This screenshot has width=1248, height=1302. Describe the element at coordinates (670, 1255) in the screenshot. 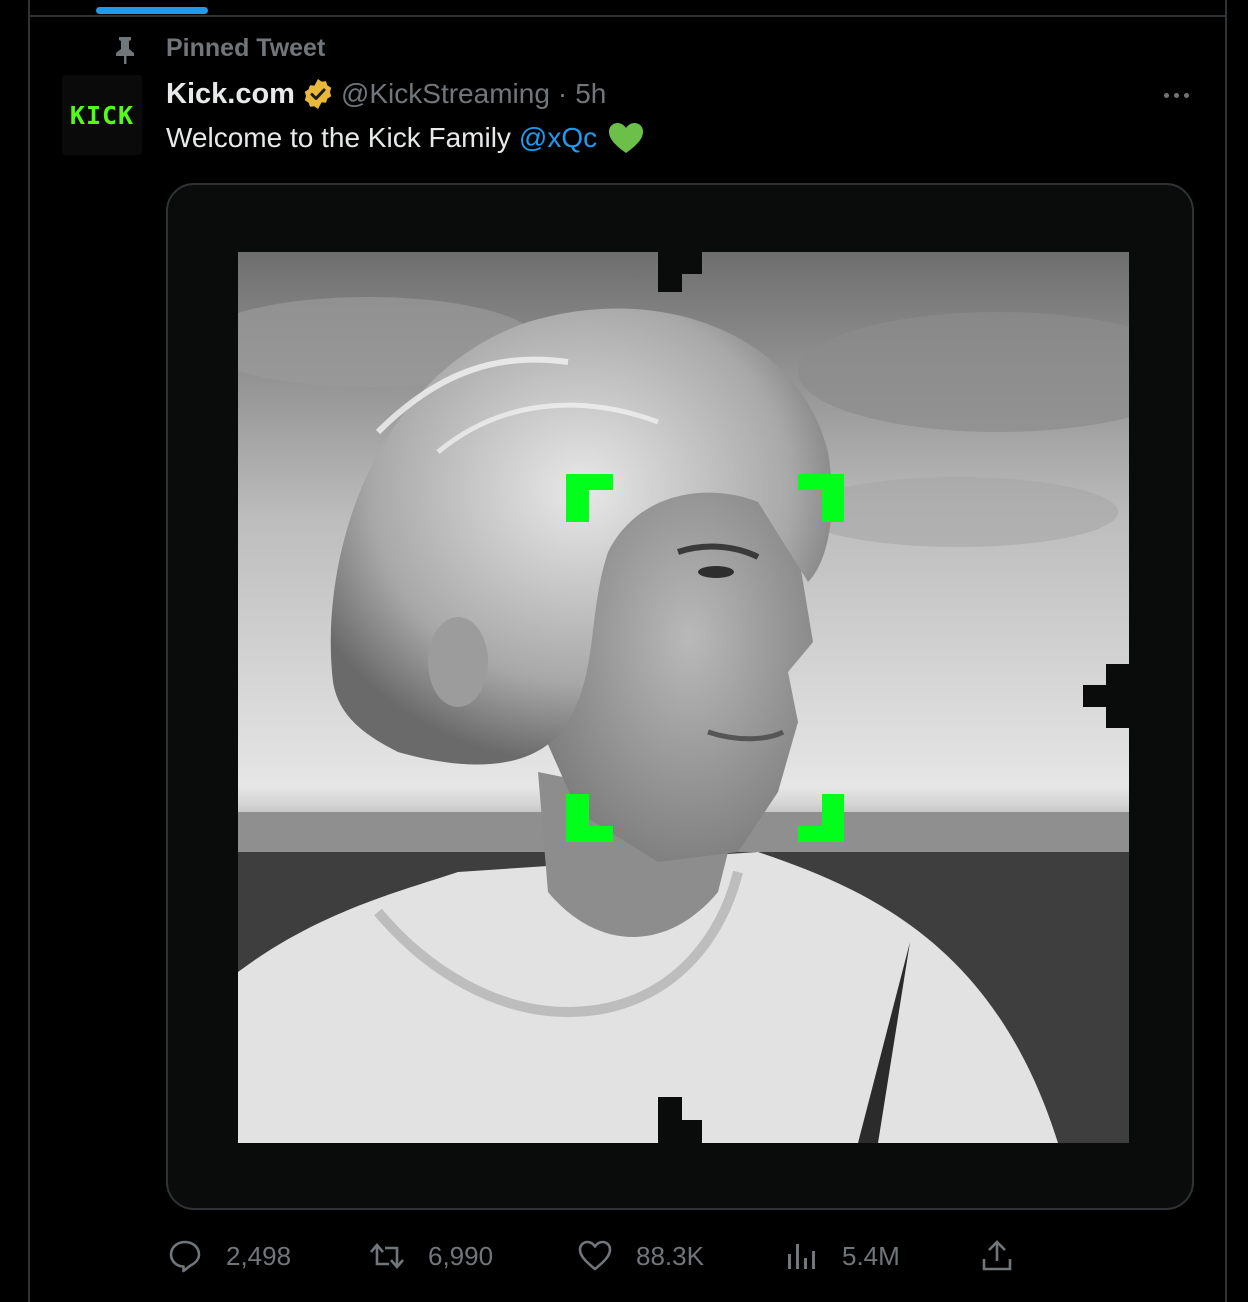

I see `like-count: 88.3K` at that location.